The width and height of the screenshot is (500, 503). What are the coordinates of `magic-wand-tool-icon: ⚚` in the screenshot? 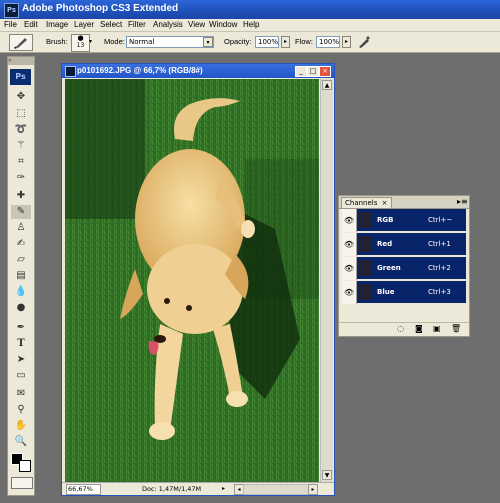 It's located at (21, 146).